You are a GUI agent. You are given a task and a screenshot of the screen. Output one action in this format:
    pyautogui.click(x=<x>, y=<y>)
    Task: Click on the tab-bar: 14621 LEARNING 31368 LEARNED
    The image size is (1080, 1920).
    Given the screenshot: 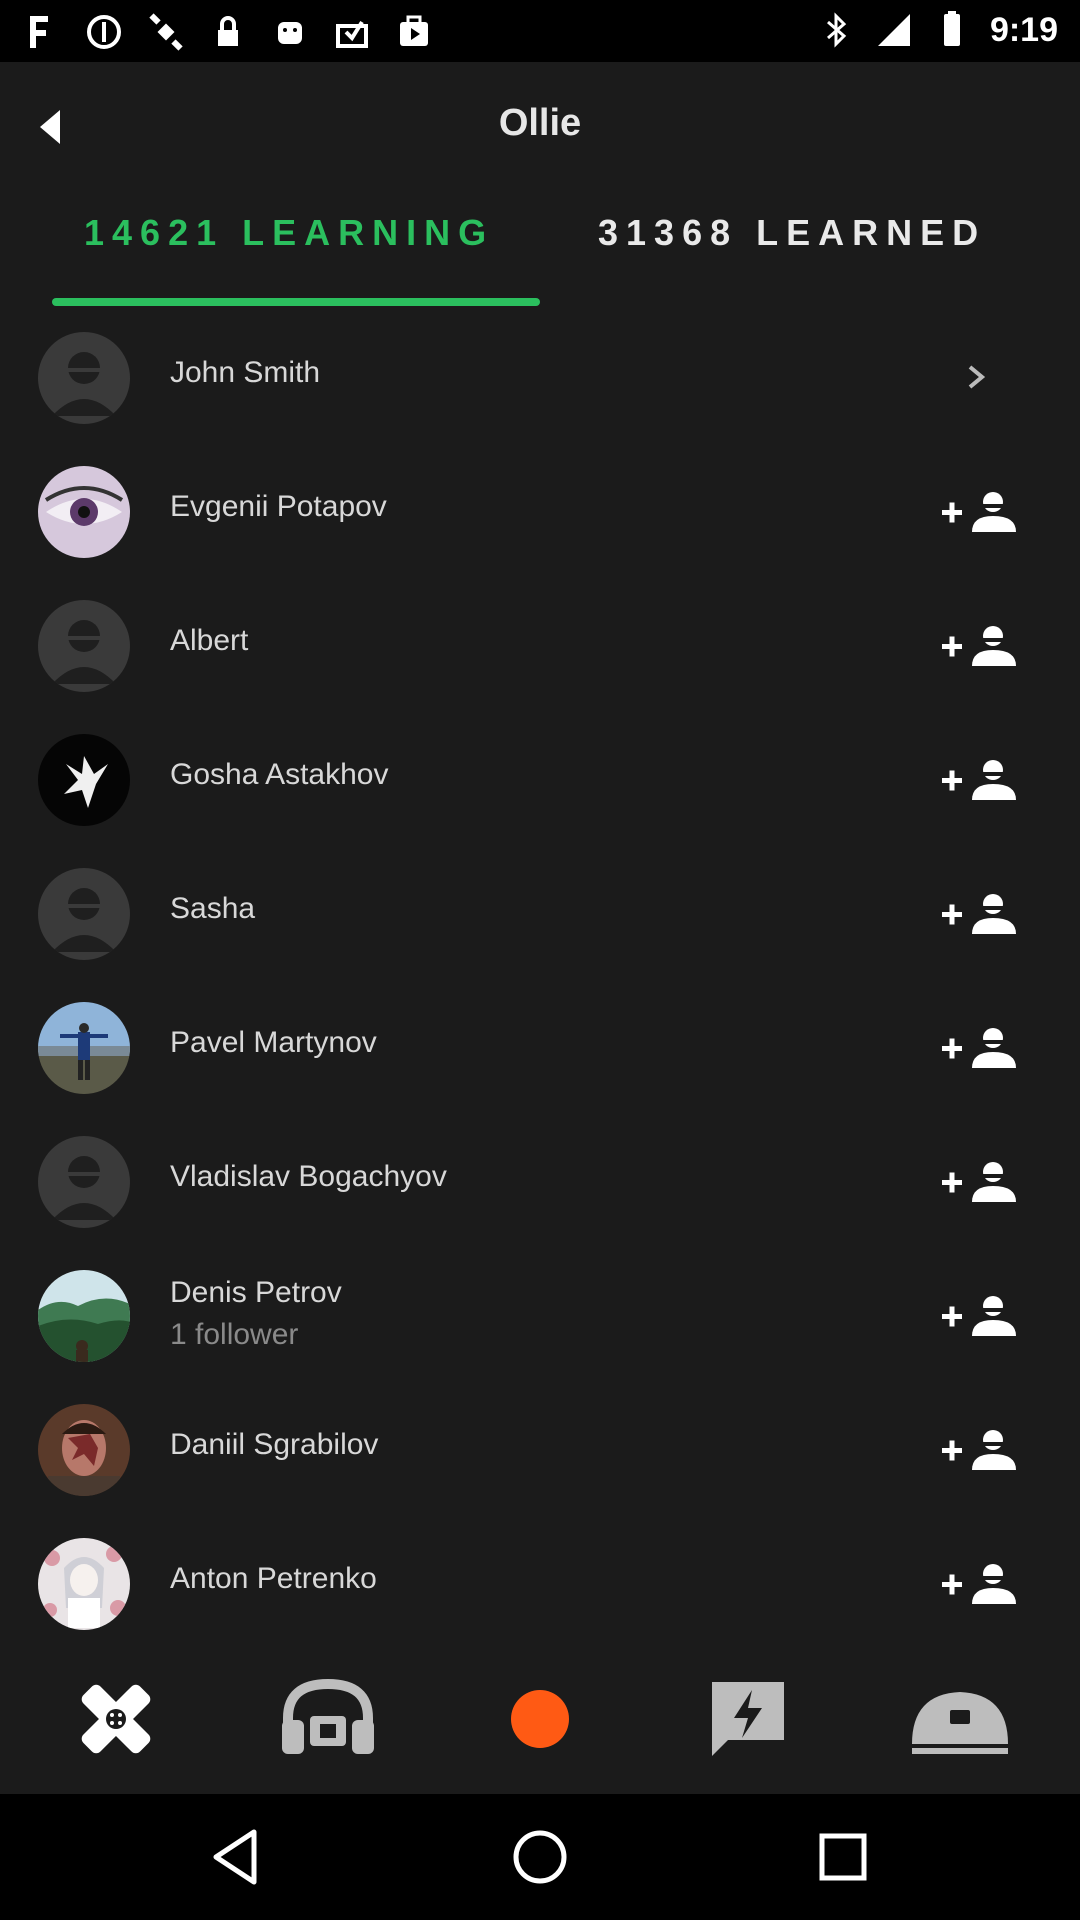 What is the action you would take?
    pyautogui.click(x=540, y=251)
    